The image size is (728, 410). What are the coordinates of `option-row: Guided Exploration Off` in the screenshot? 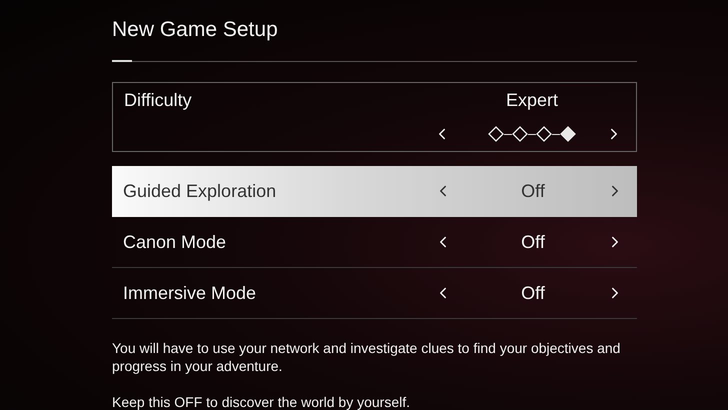 It's located at (374, 191).